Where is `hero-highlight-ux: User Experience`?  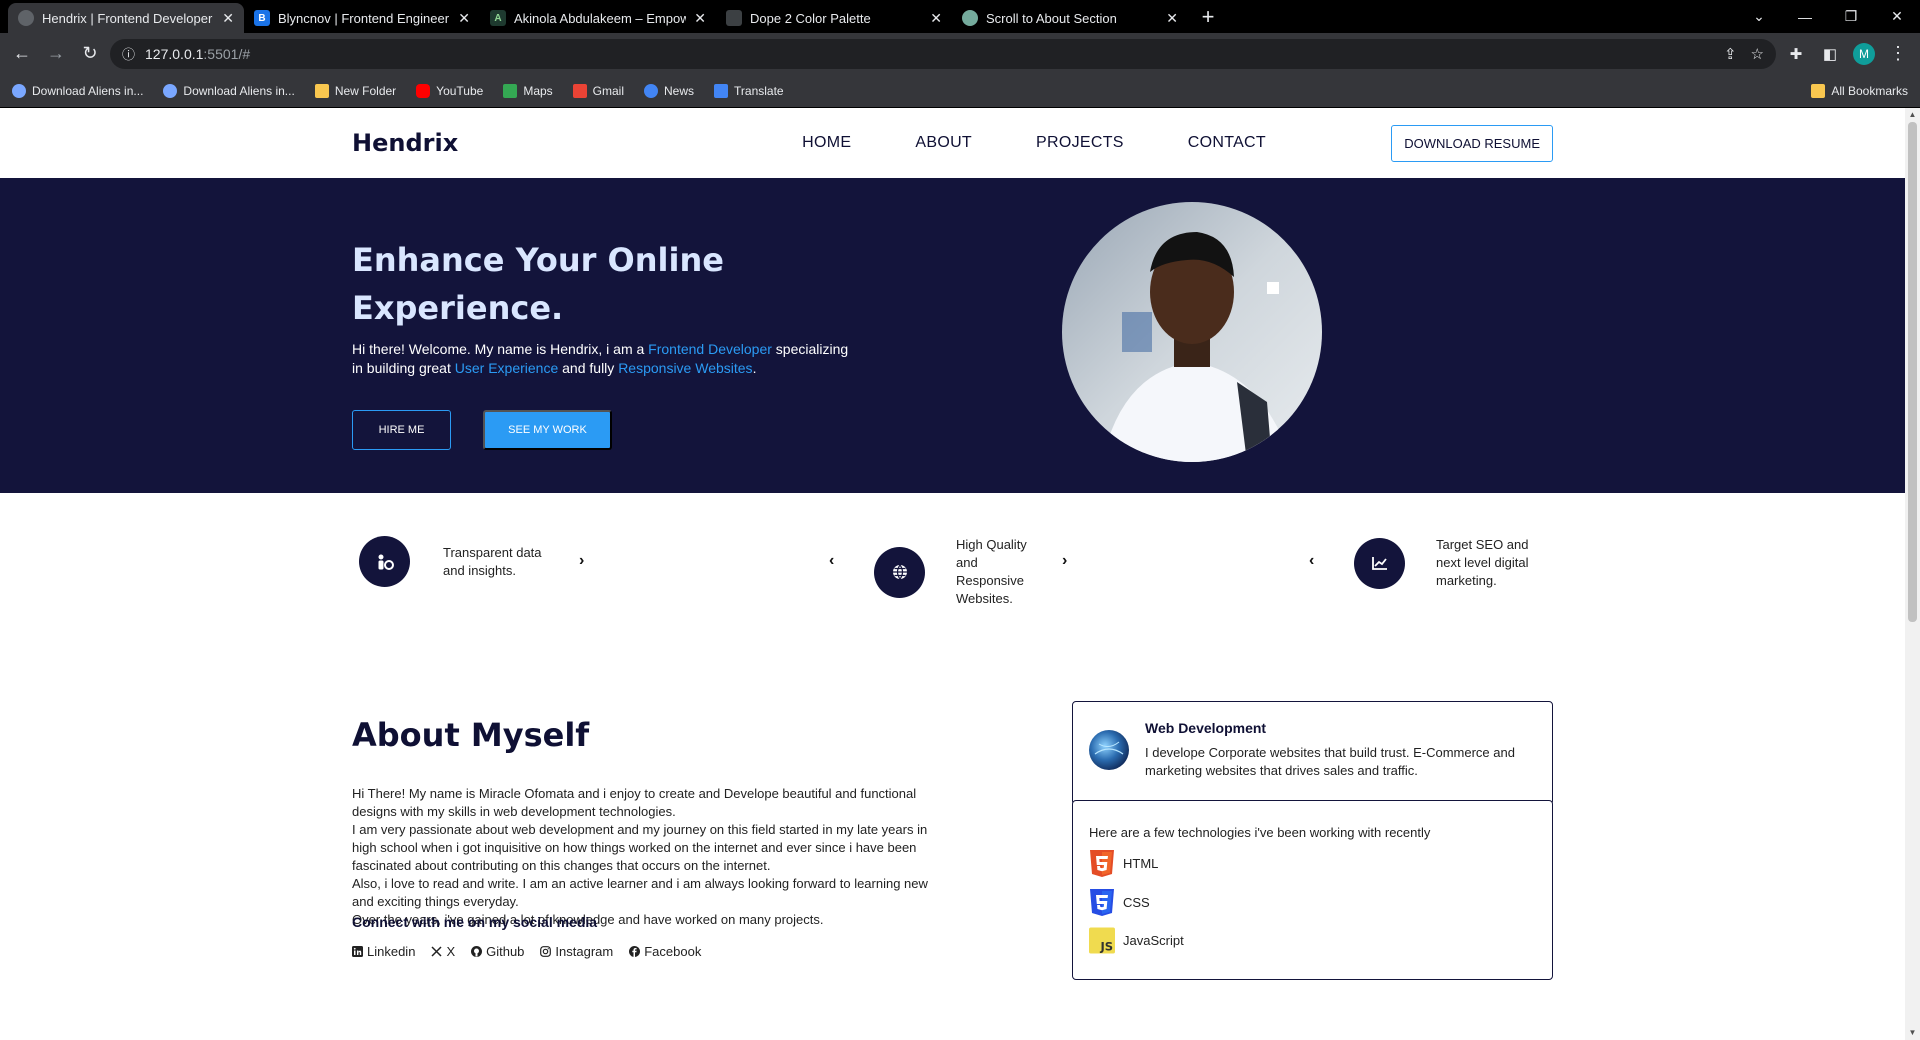 hero-highlight-ux: User Experience is located at coordinates (506, 368).